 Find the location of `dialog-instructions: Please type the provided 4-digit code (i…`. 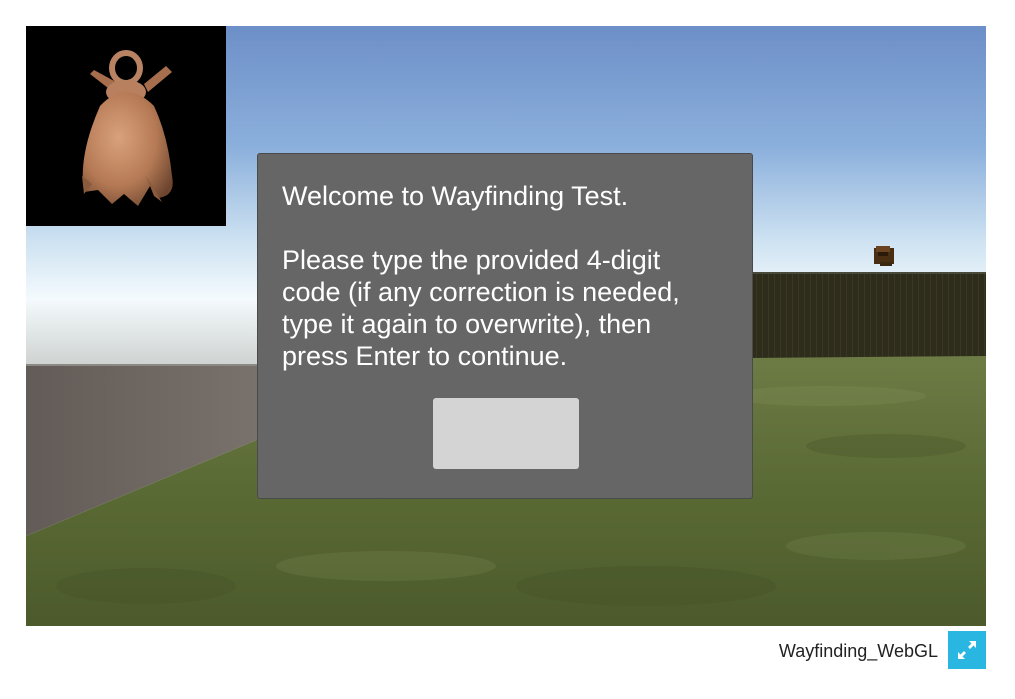

dialog-instructions: Please type the provided 4-digit code (i… is located at coordinates (481, 308).